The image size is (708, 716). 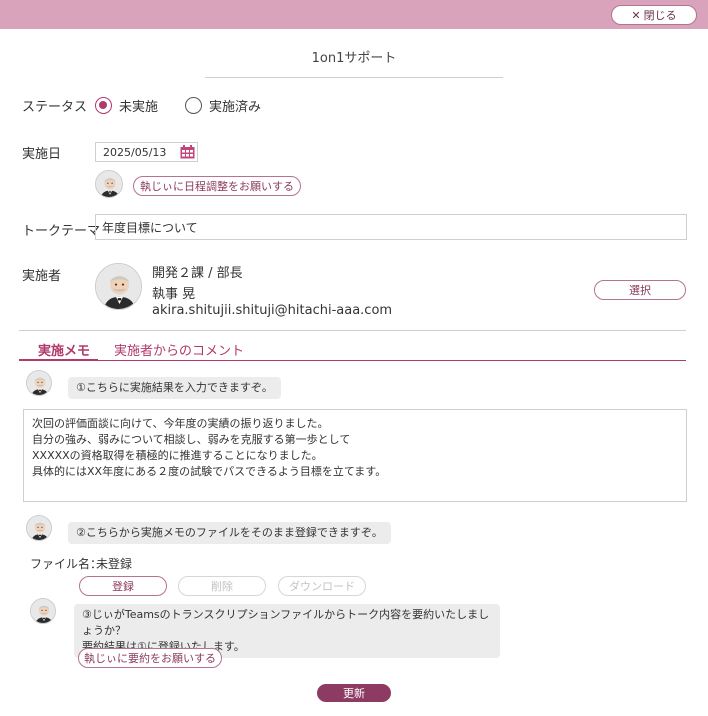 What do you see at coordinates (354, 693) in the screenshot?
I see `update-button: 更新` at bounding box center [354, 693].